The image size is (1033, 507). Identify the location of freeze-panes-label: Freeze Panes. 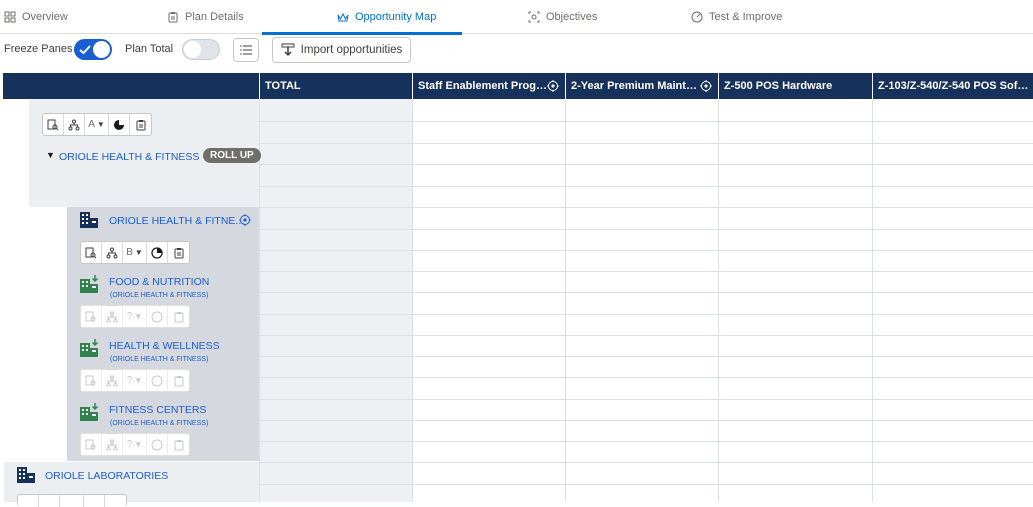
(38, 49).